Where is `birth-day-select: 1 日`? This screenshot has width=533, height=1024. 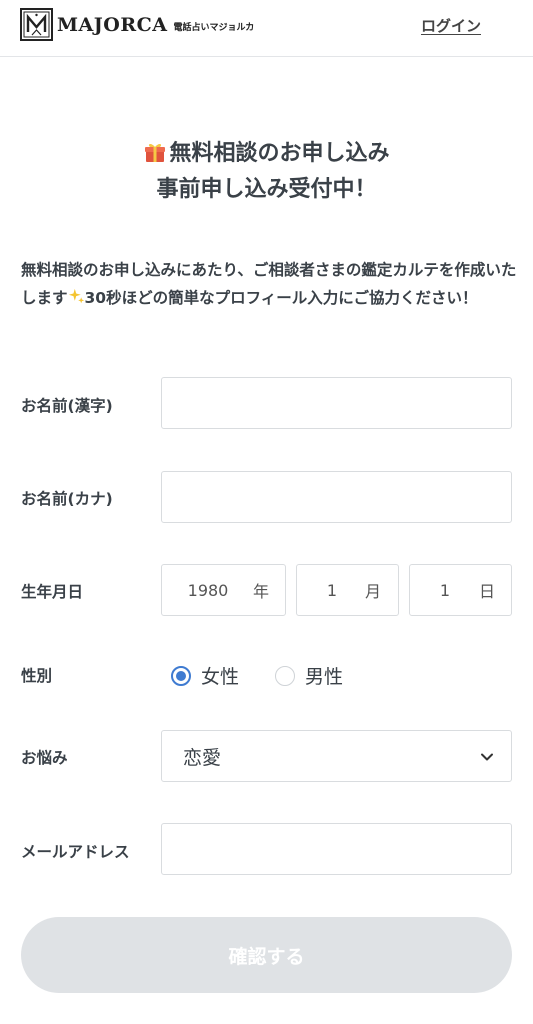
birth-day-select: 1 日 is located at coordinates (460, 590).